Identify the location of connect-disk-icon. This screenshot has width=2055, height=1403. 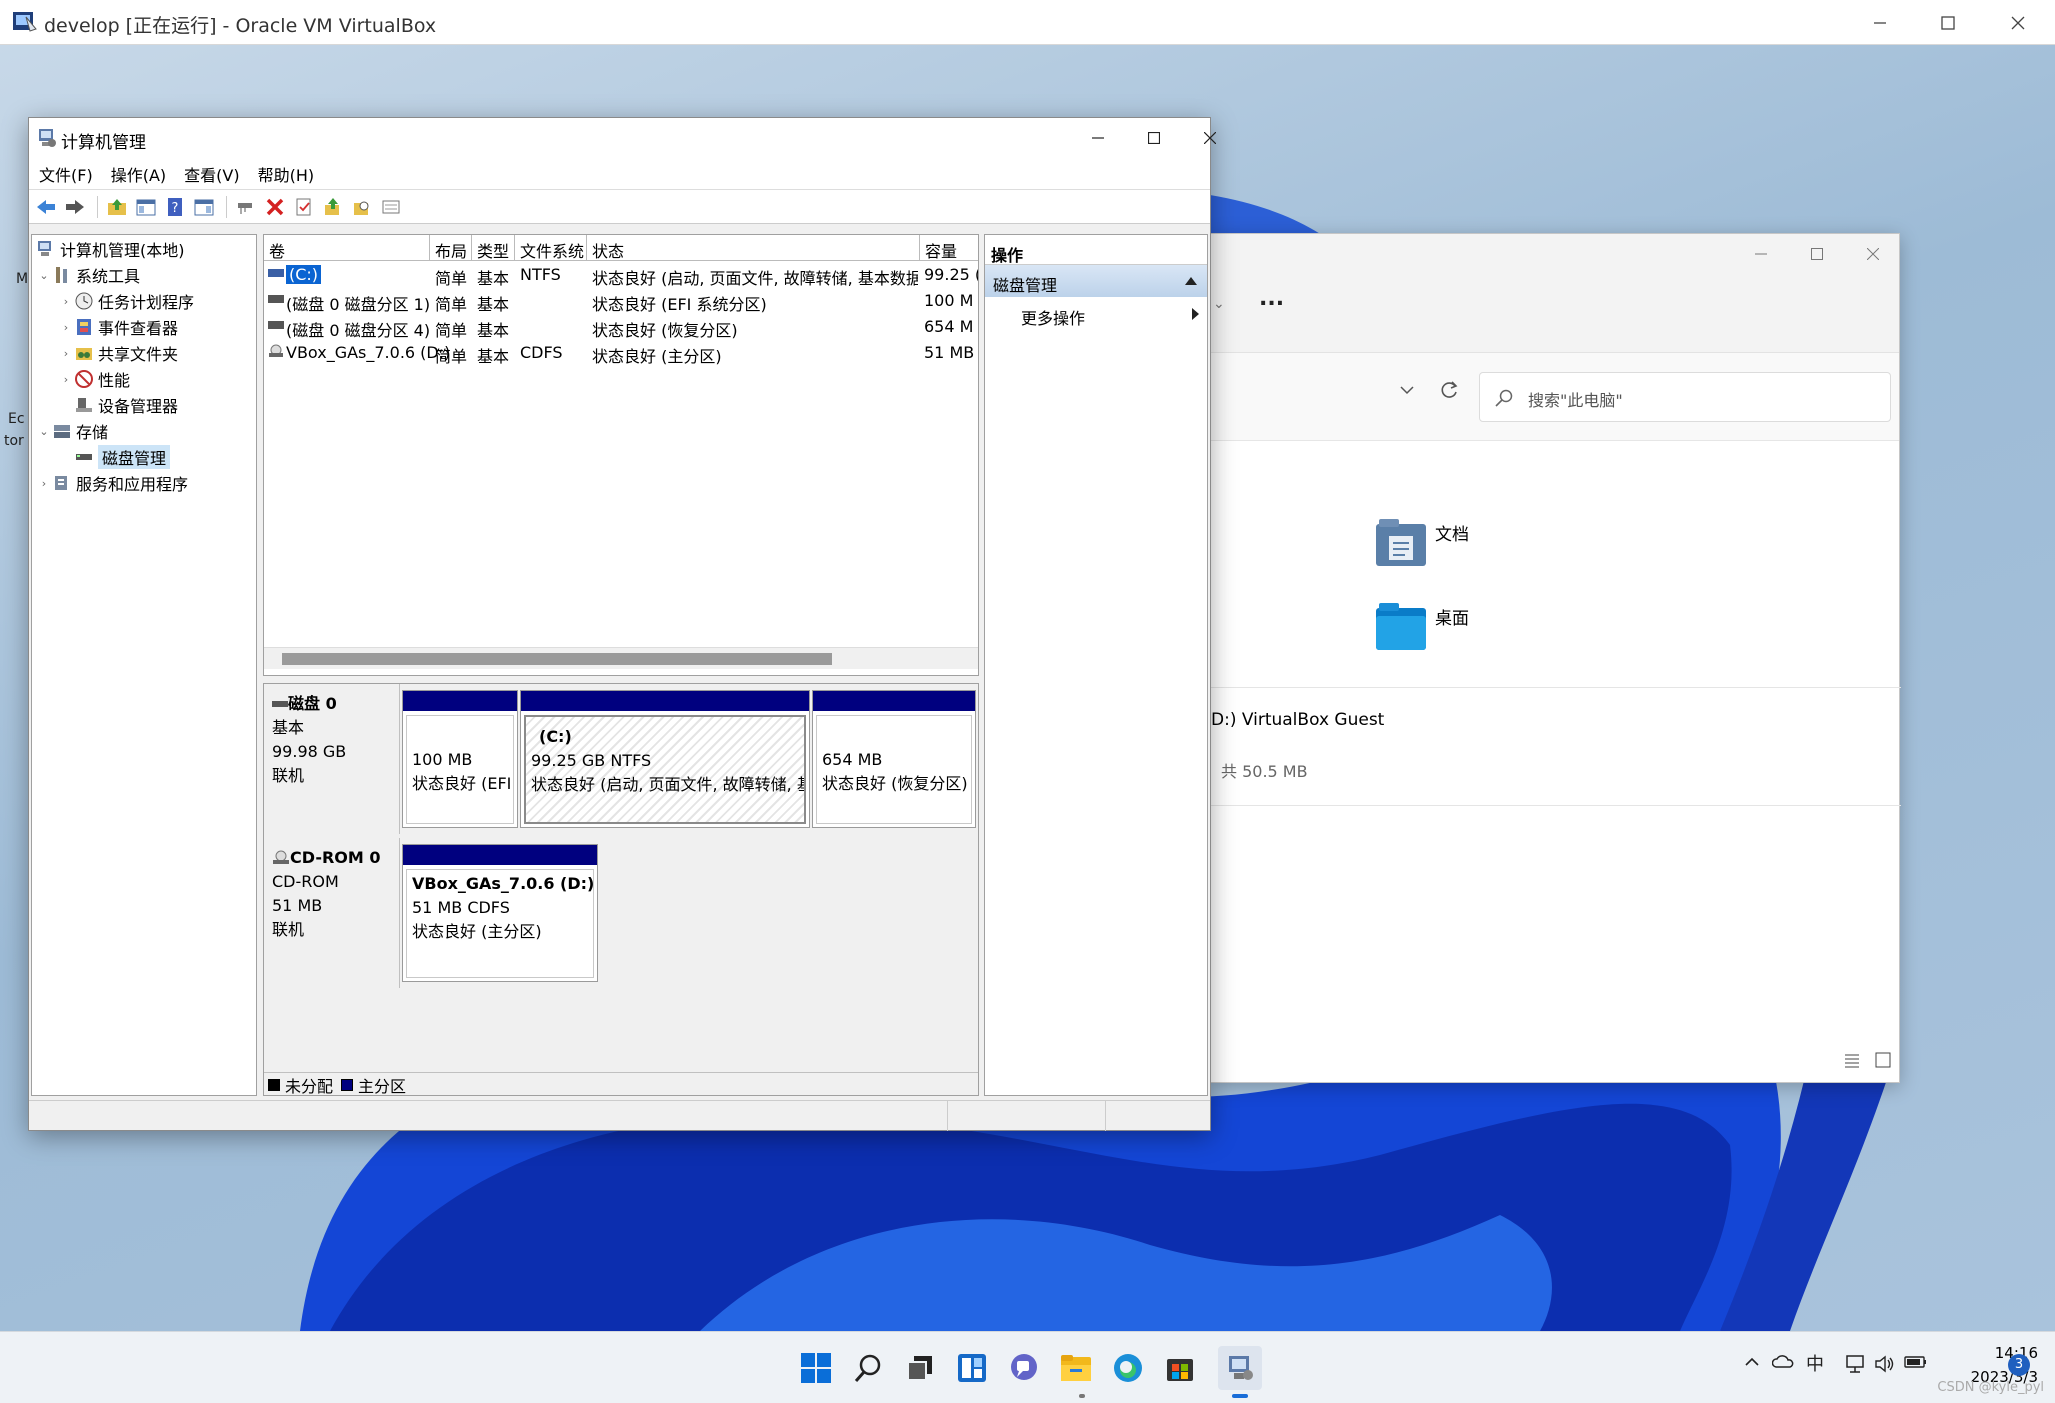
(246, 207).